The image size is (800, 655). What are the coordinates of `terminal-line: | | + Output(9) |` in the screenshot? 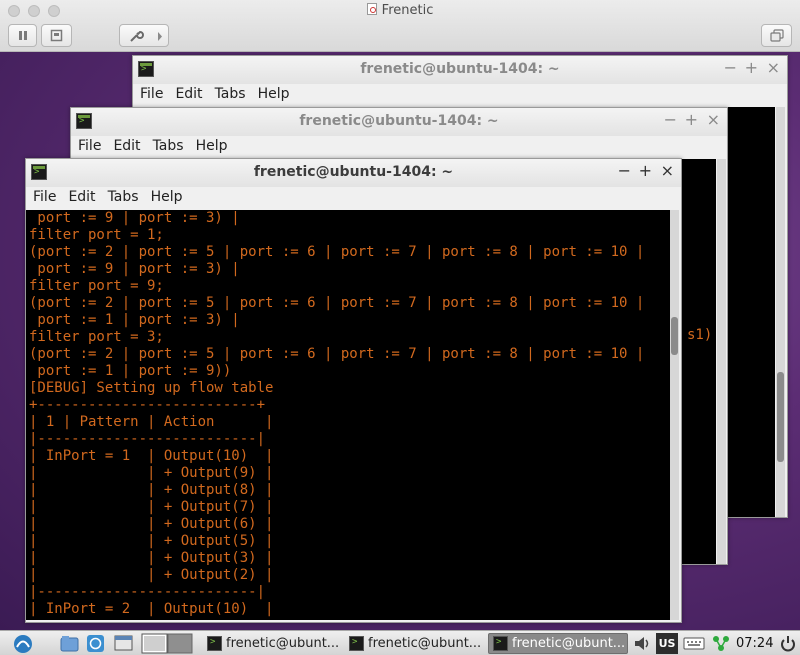 It's located at (151, 473).